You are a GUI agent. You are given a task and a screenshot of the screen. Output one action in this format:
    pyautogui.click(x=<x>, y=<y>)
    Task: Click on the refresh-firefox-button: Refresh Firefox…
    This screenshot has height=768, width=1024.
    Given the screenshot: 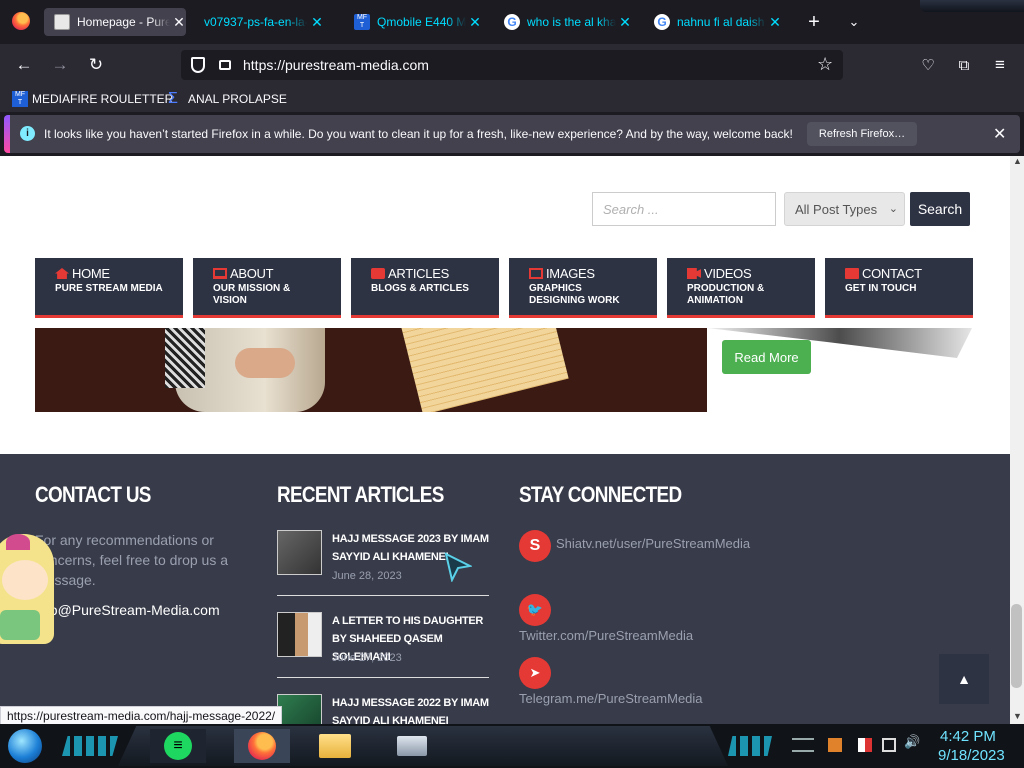 What is the action you would take?
    pyautogui.click(x=862, y=134)
    